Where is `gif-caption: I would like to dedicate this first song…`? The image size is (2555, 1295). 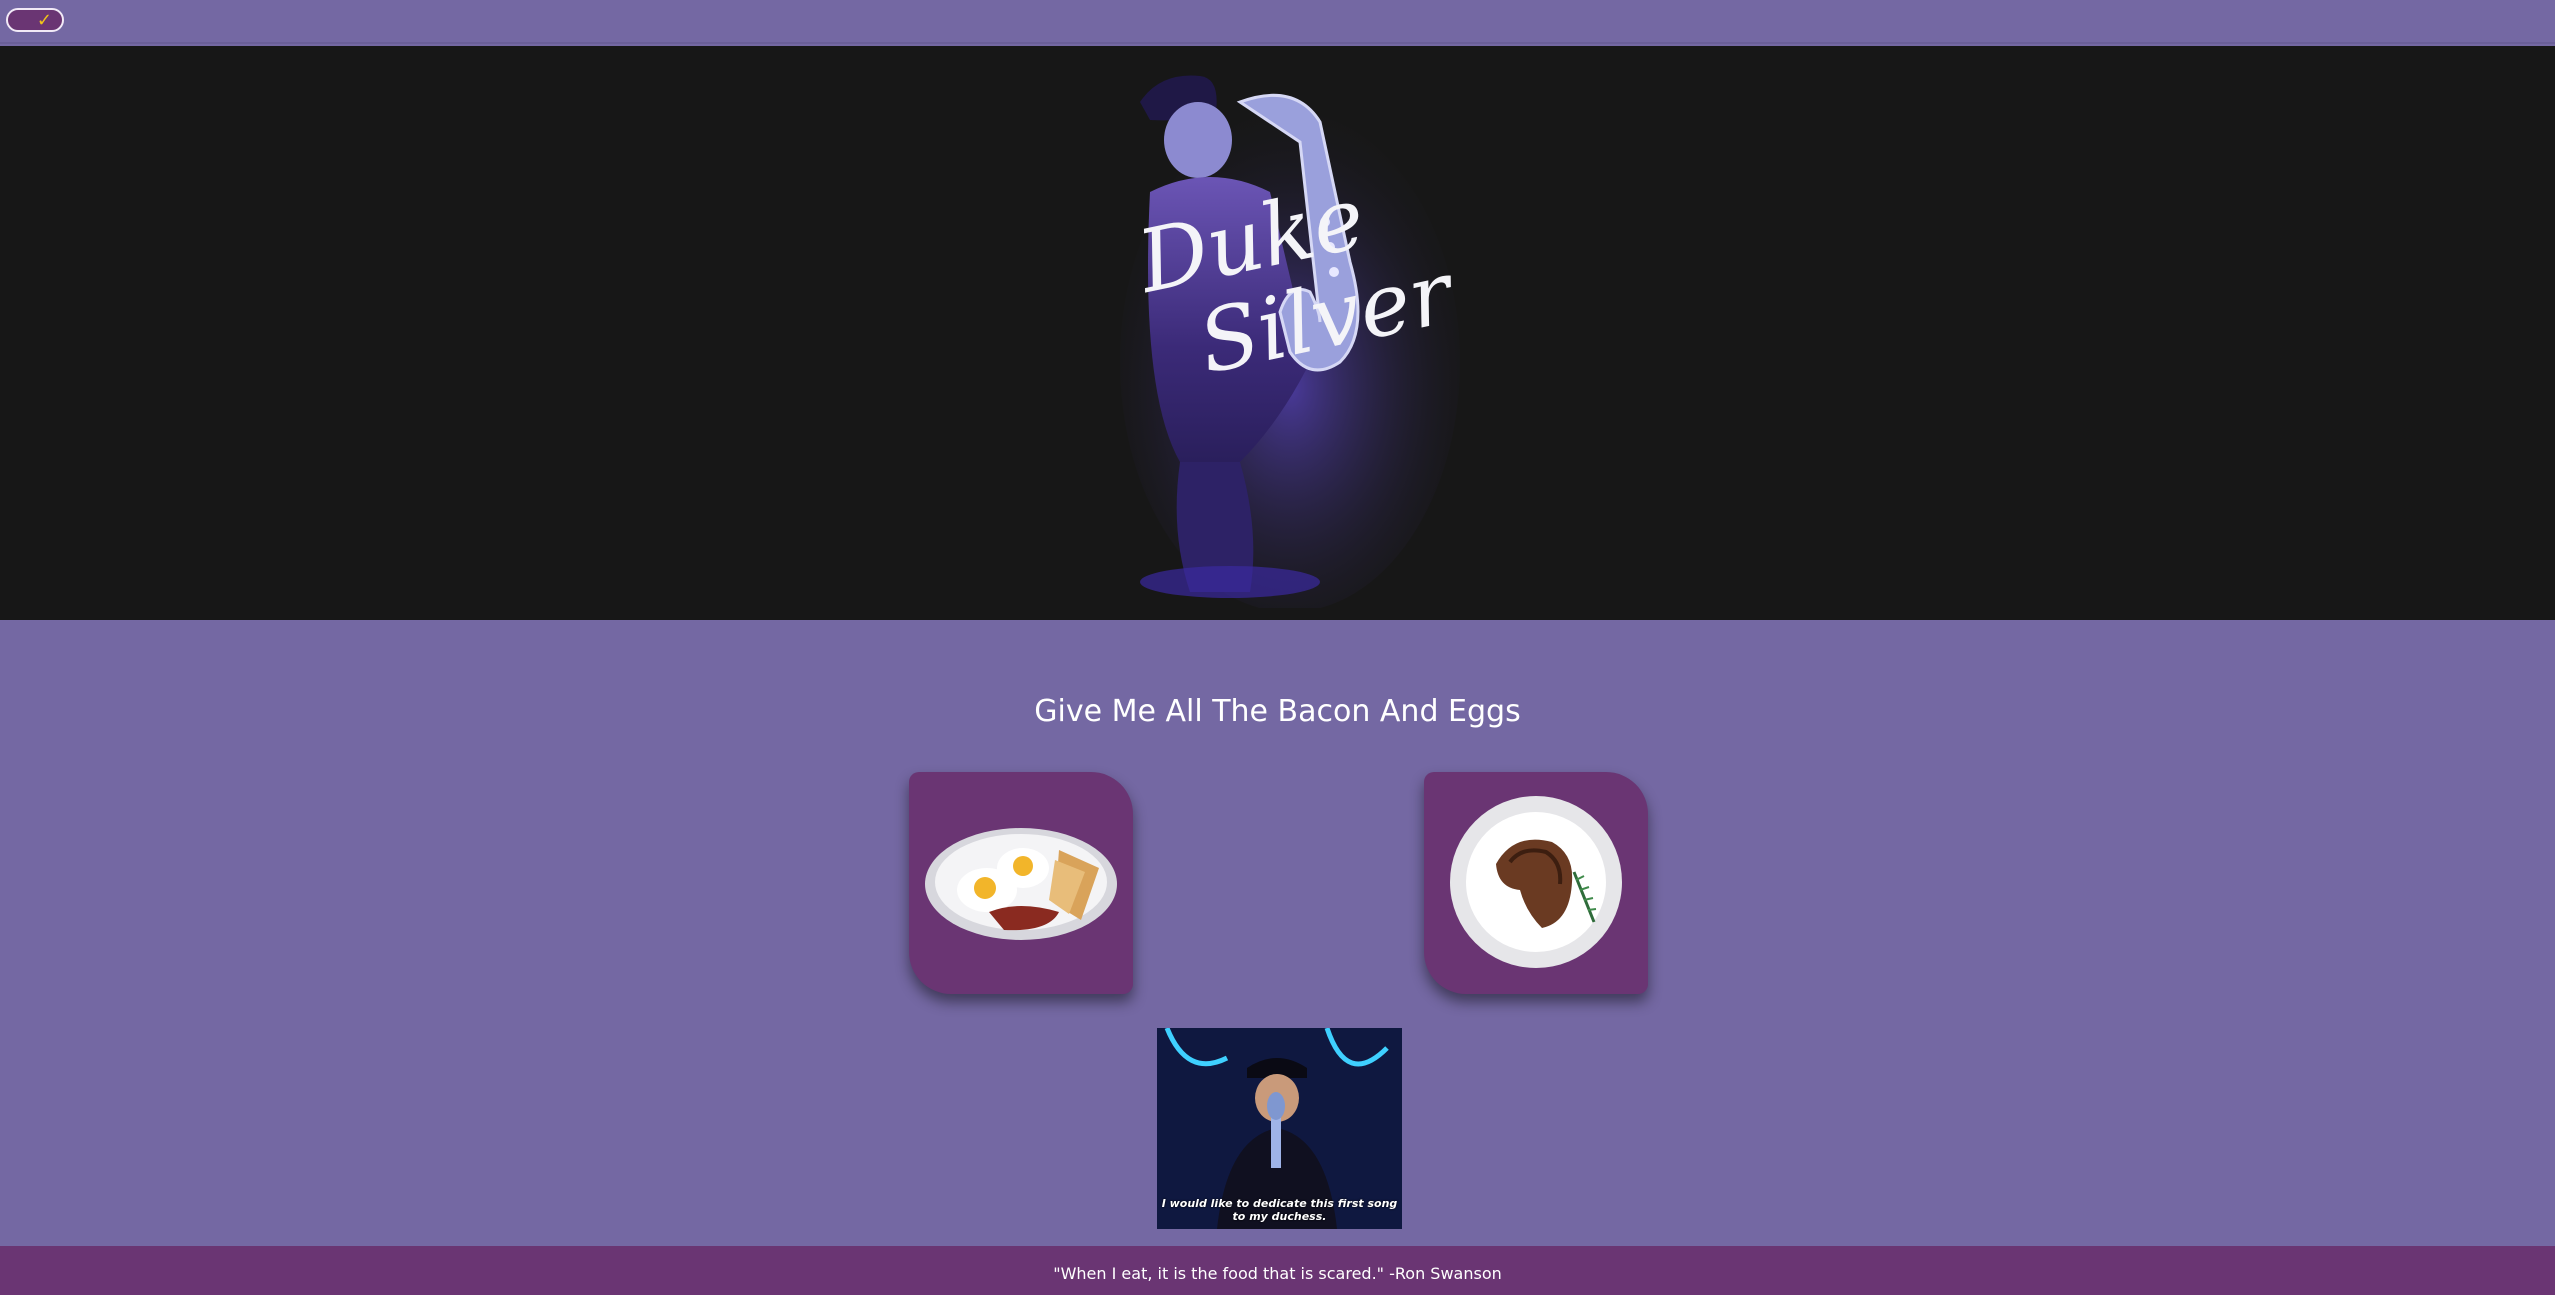
gif-caption: I would like to dedicate this first song… is located at coordinates (1279, 1210).